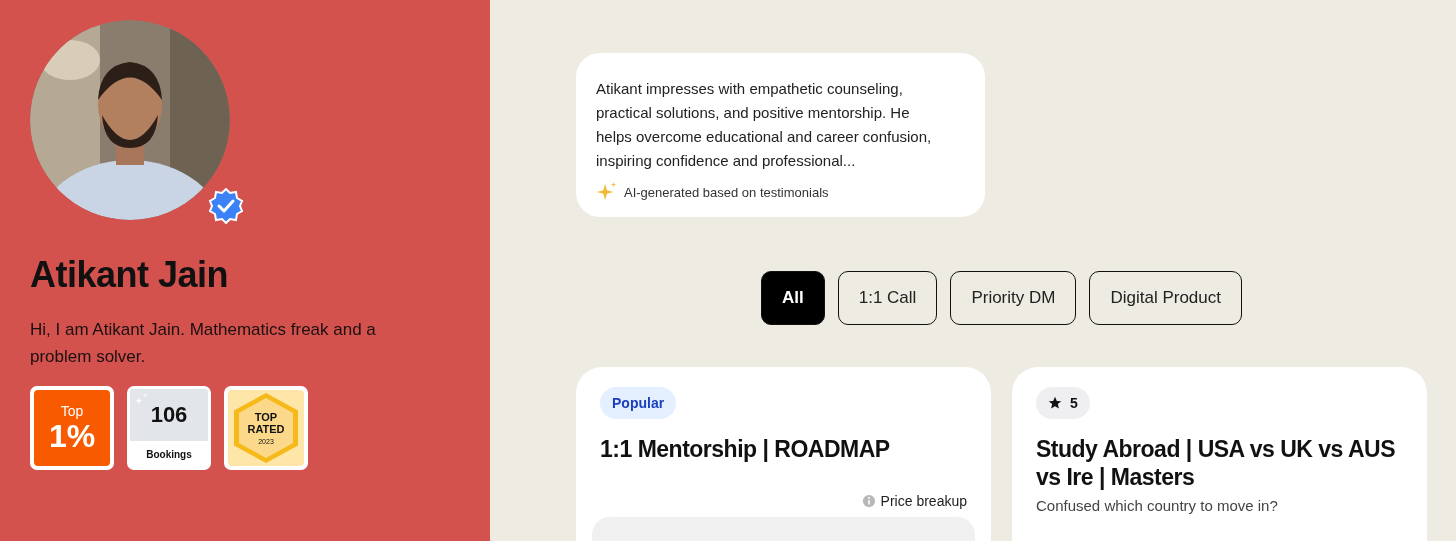 This screenshot has height=541, width=1456. What do you see at coordinates (266, 417) in the screenshot?
I see `top-rated-text: TOP` at bounding box center [266, 417].